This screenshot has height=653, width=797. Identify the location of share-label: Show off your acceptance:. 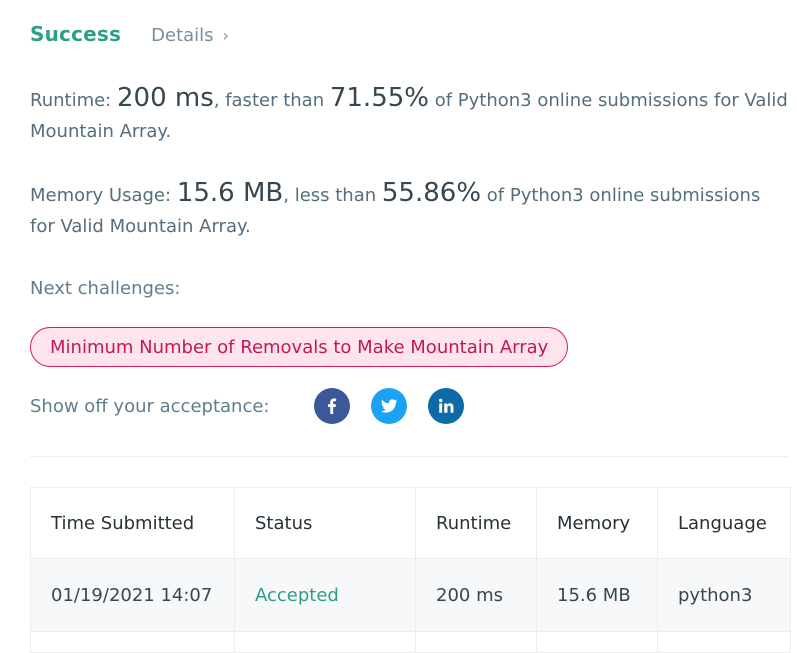
(150, 406).